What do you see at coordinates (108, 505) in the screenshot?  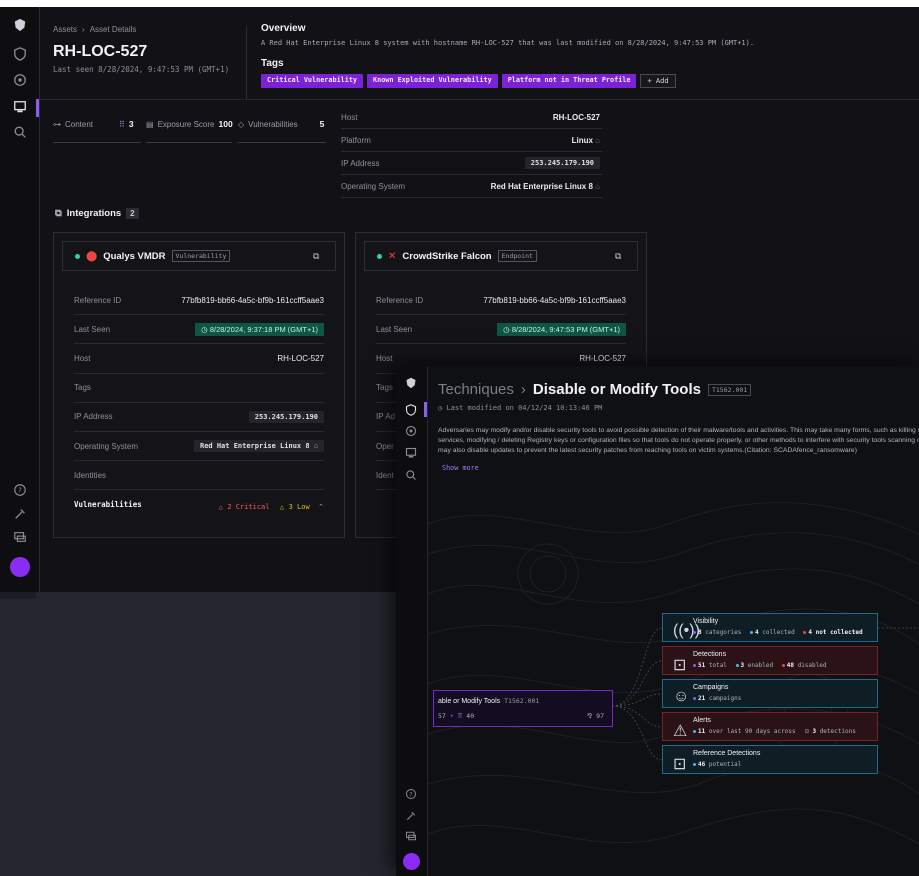 I see `detail-key: Vulnerabilities` at bounding box center [108, 505].